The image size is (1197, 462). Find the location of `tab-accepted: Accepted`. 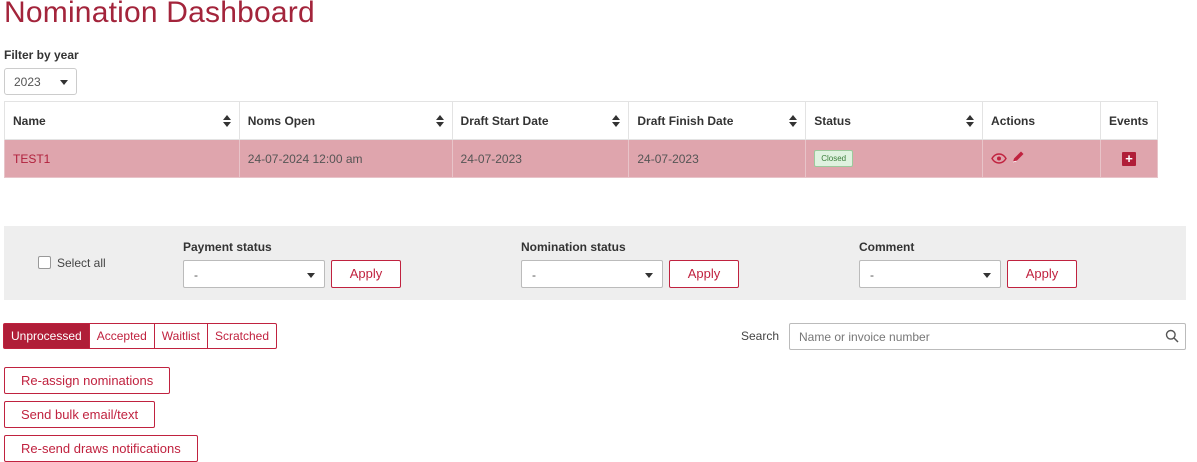

tab-accepted: Accepted is located at coordinates (121, 336).